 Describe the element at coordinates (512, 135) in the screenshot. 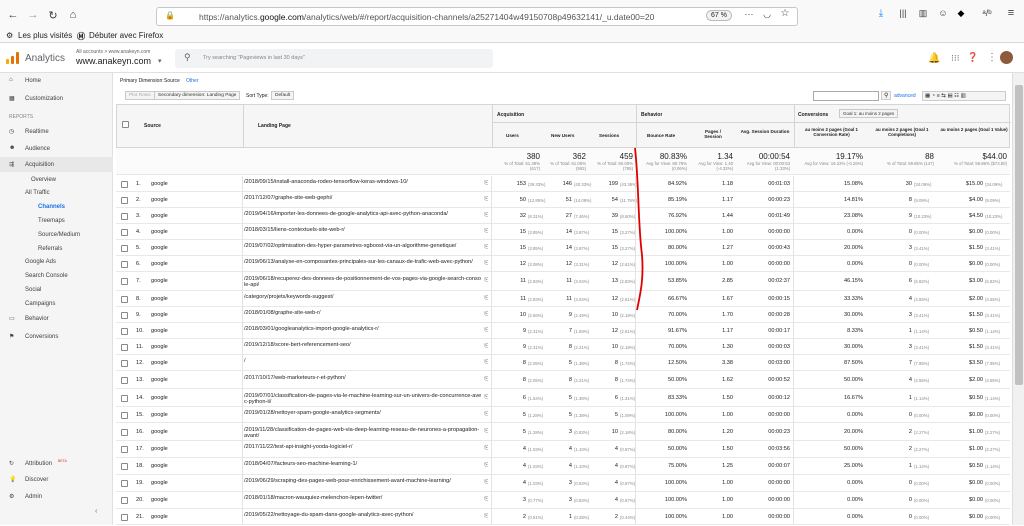

I see `col-users: Users` at that location.